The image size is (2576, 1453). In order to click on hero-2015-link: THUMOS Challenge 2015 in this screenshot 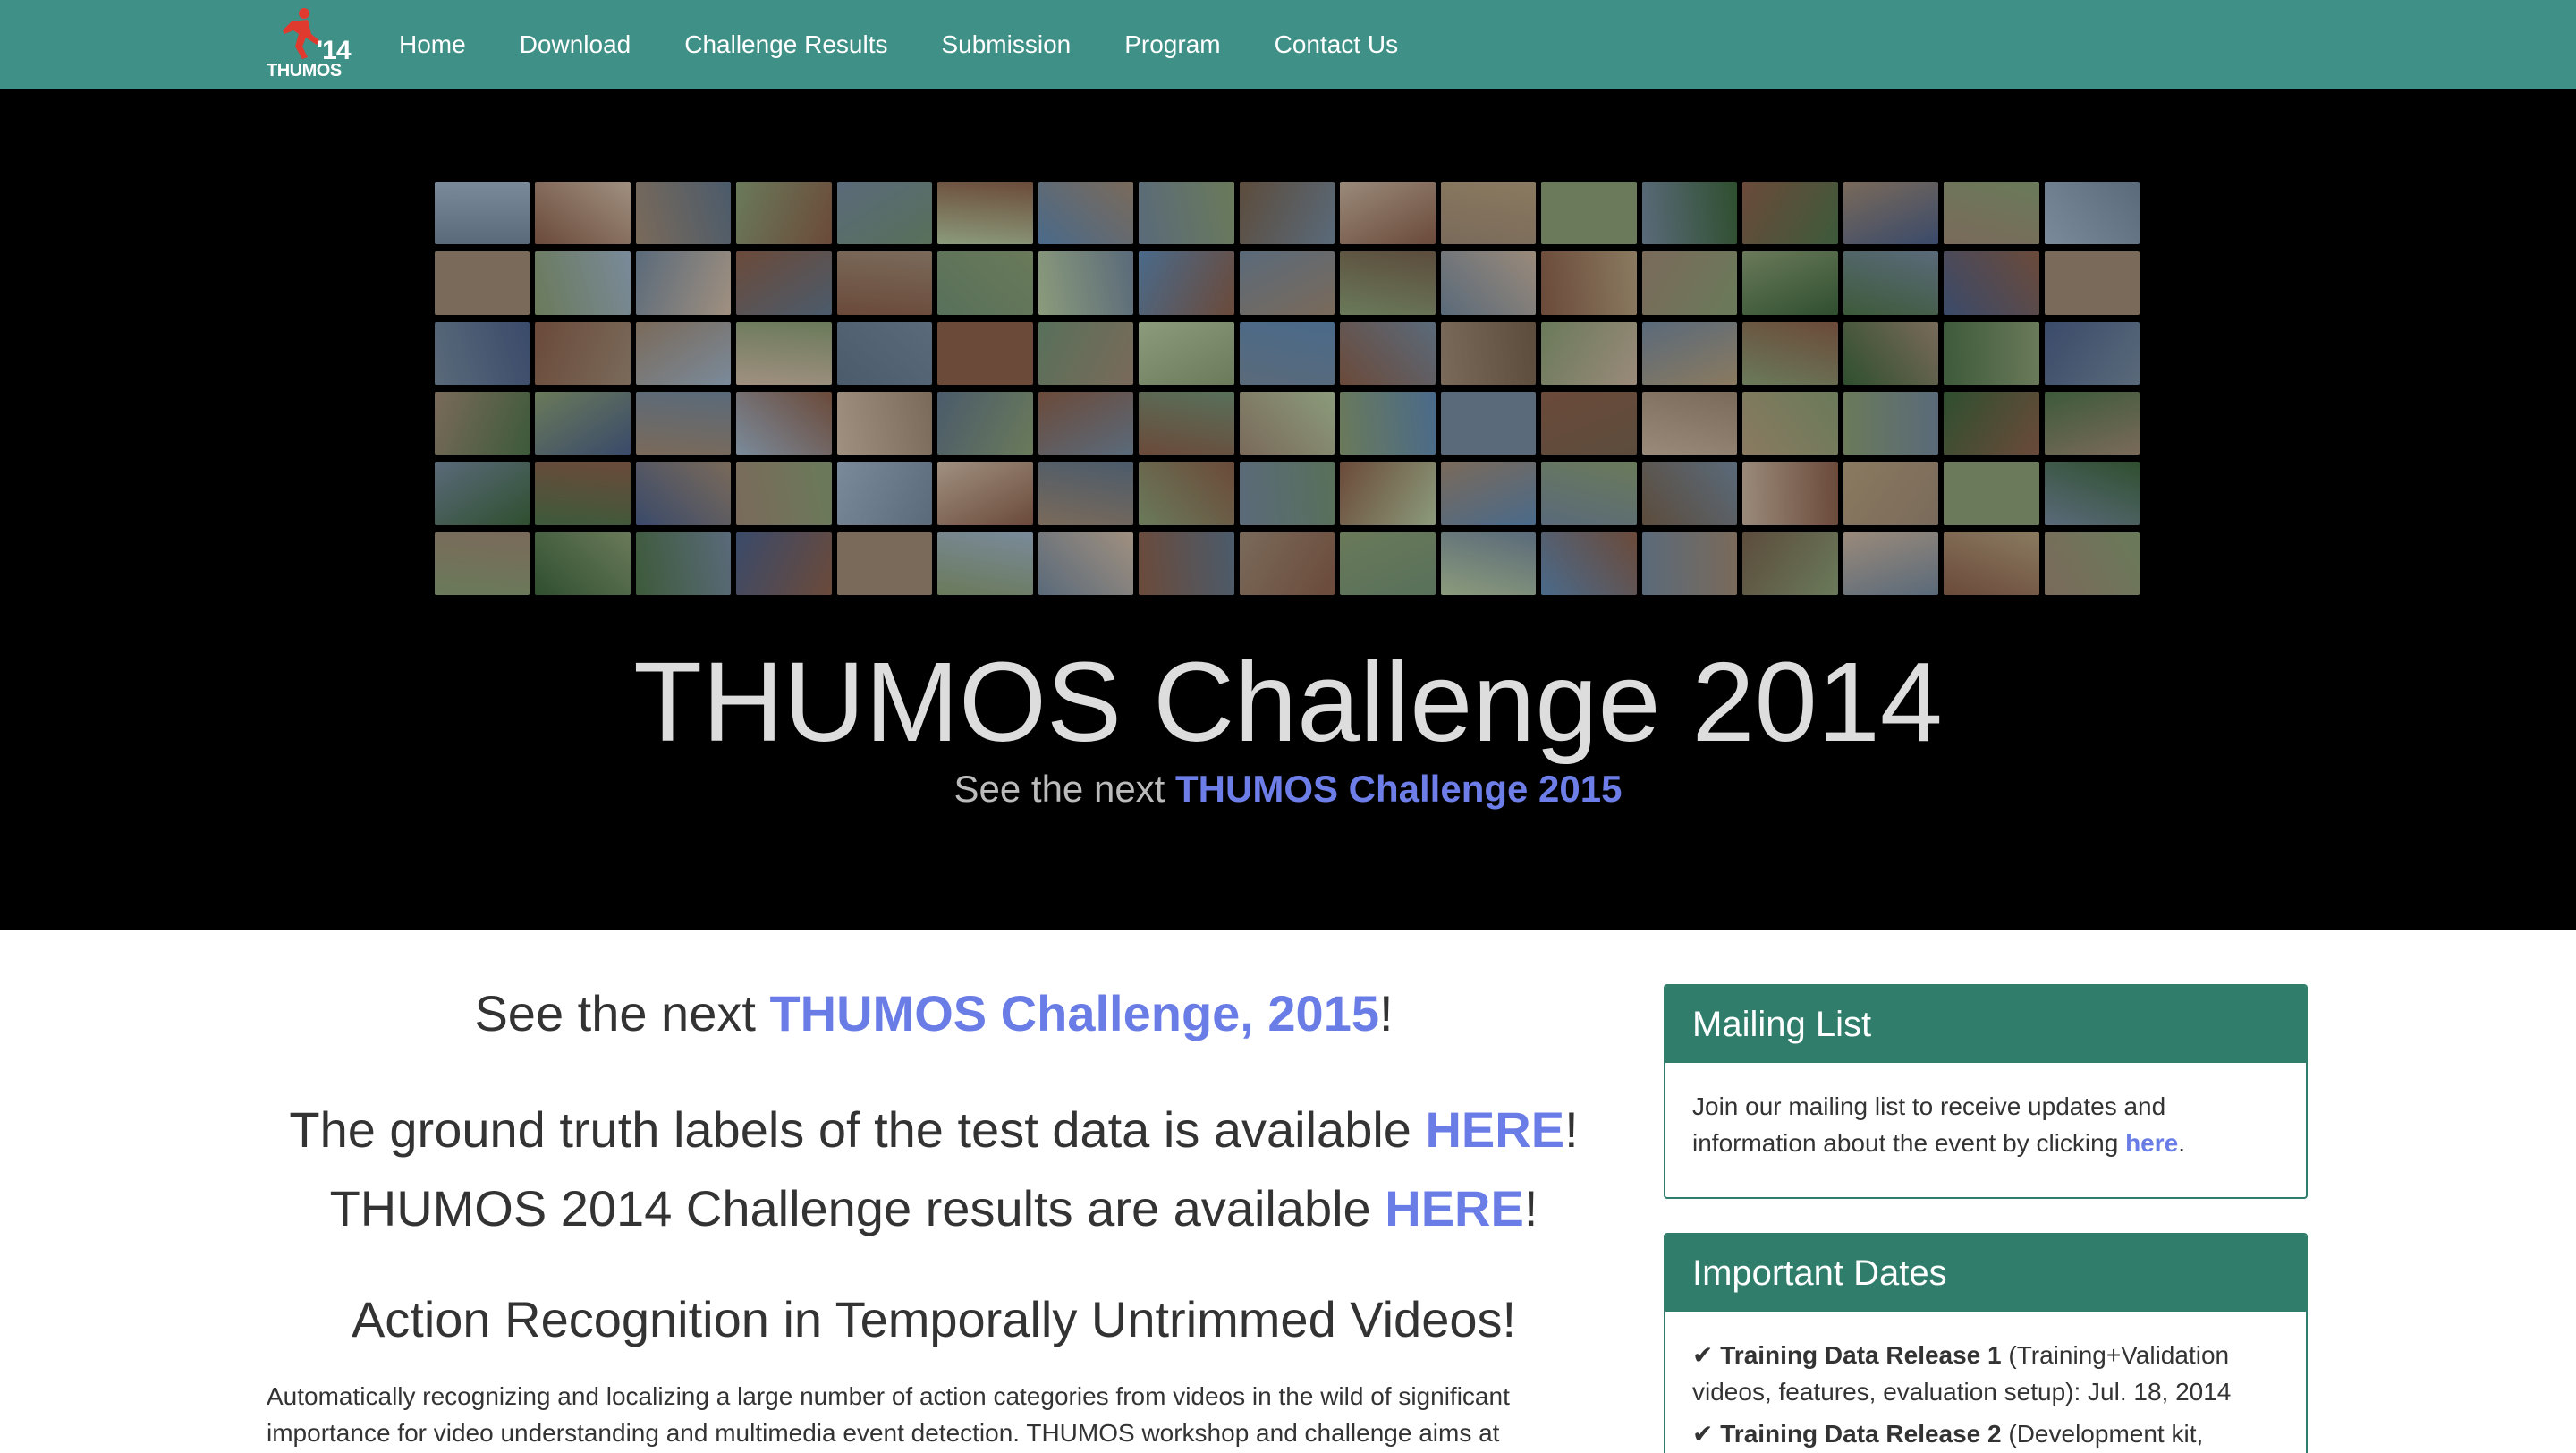, I will do `click(1398, 789)`.